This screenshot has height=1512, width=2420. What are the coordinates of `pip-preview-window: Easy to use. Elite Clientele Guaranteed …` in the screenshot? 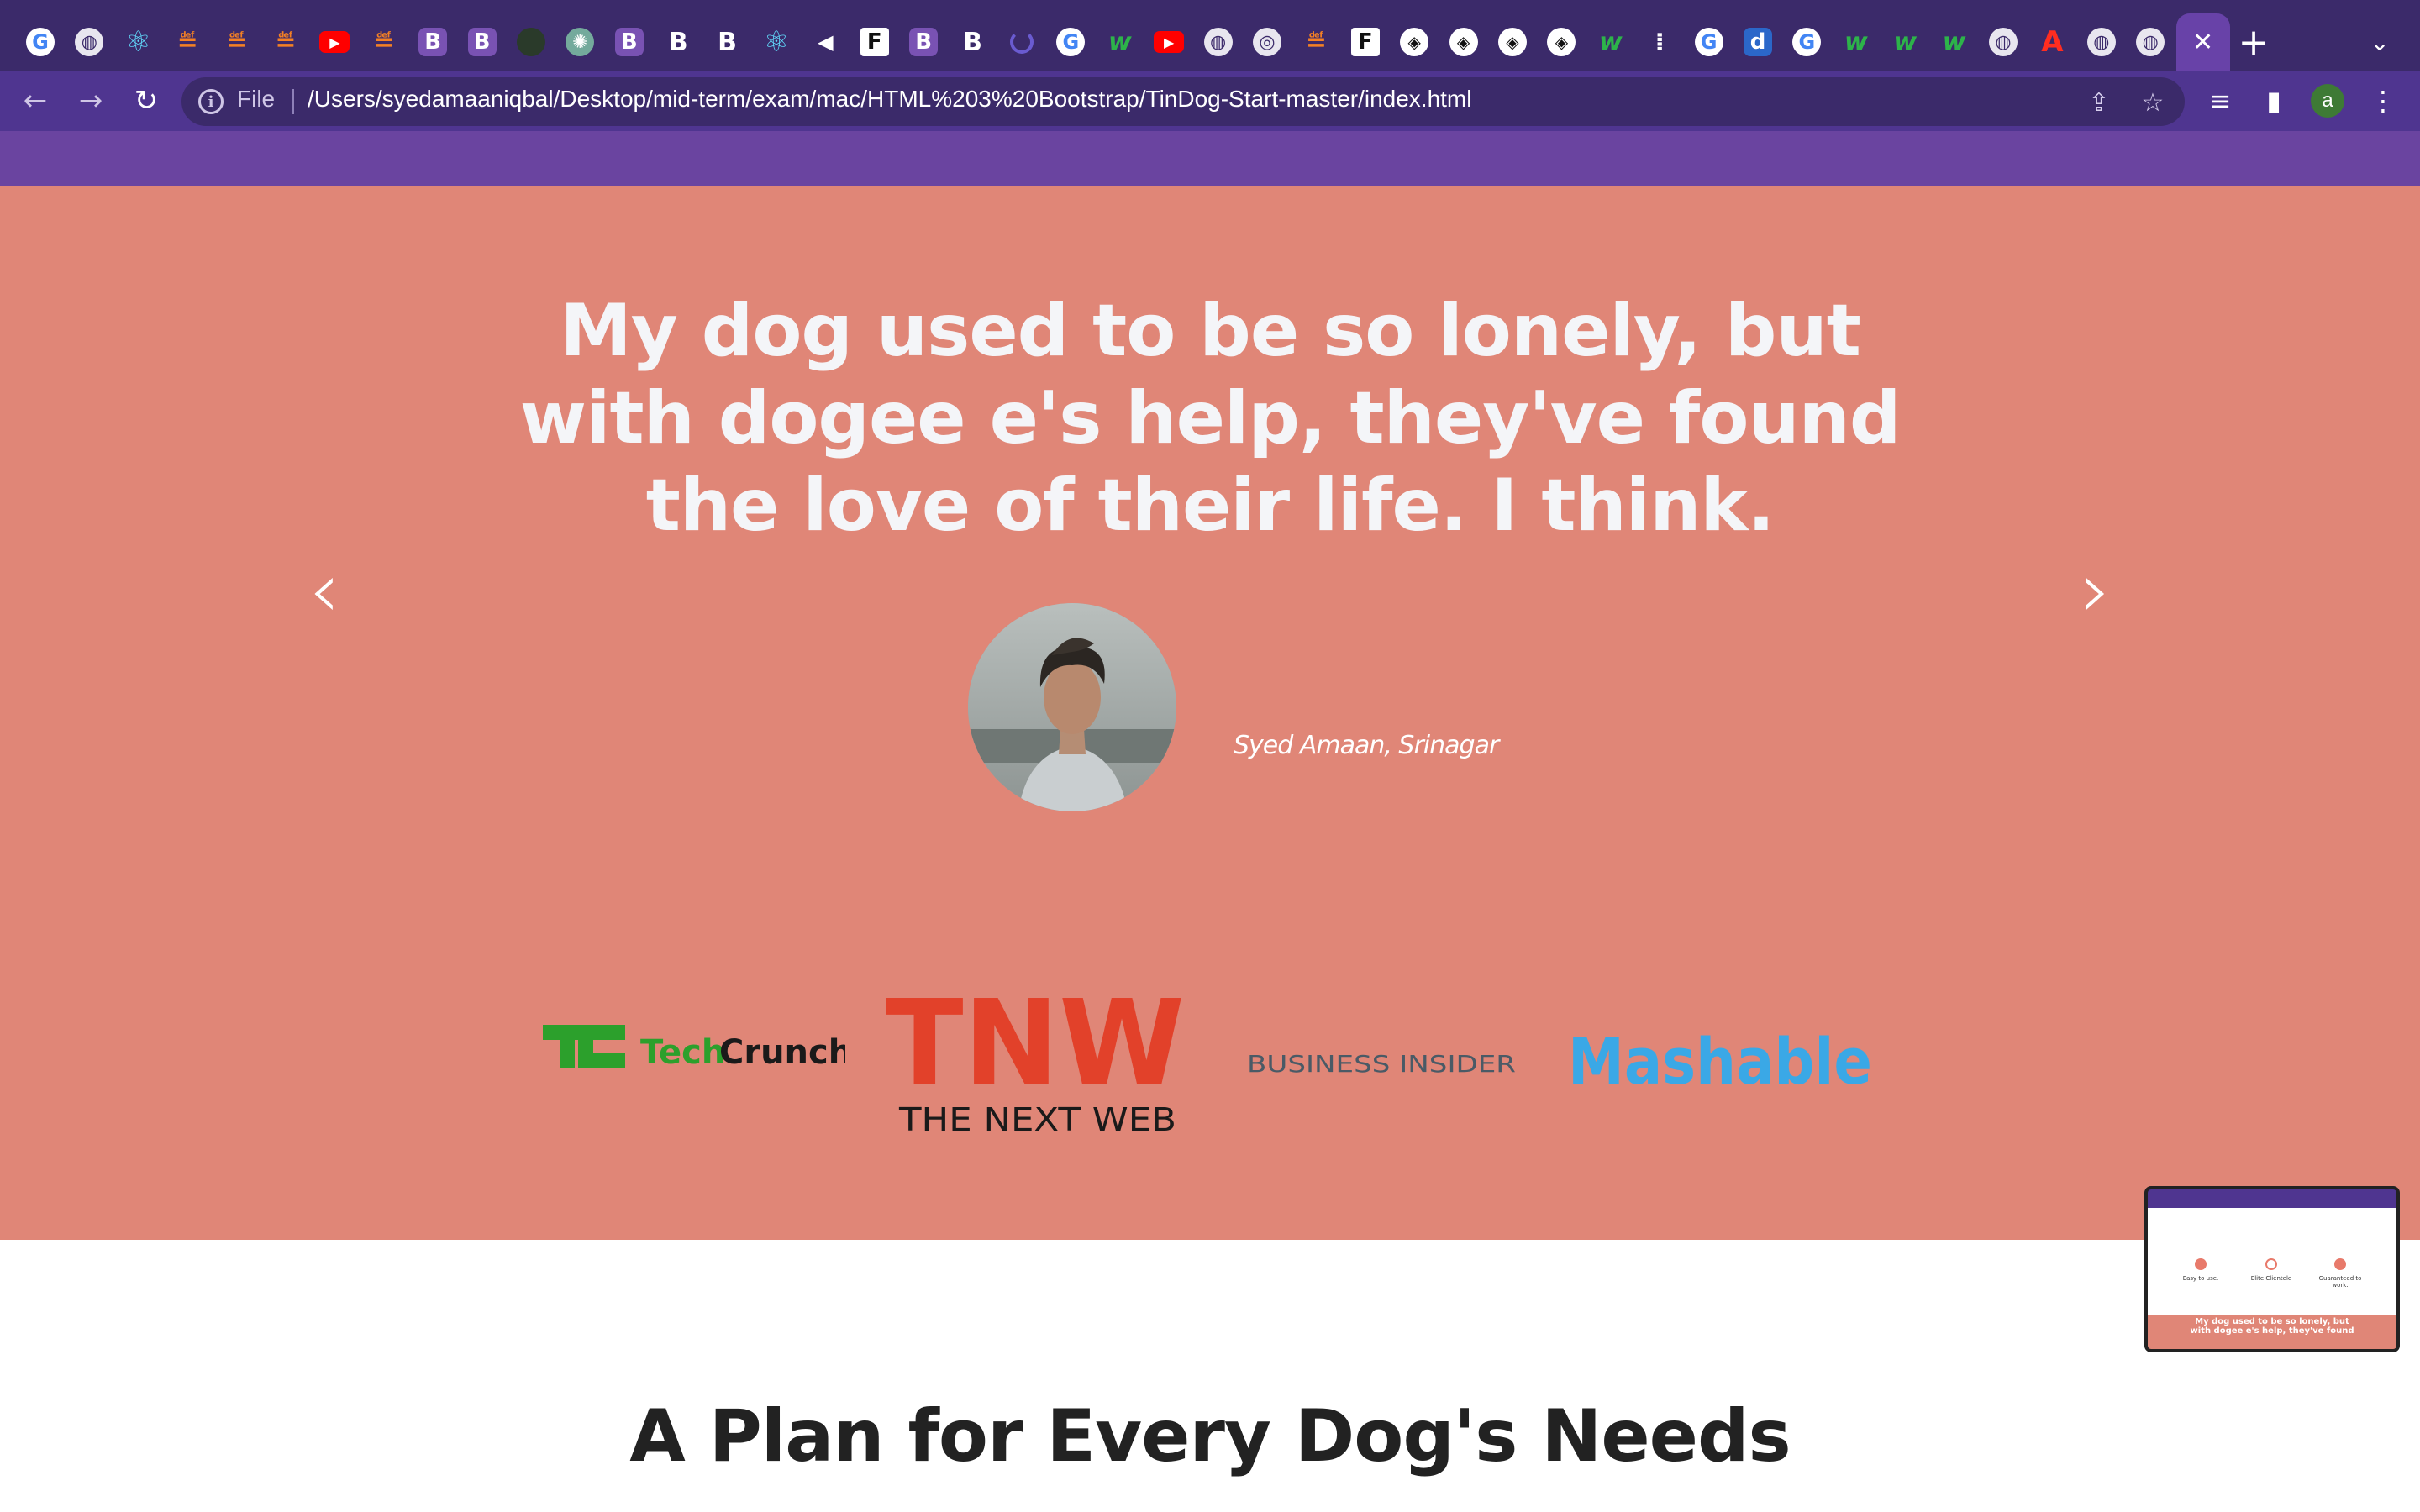 It's located at (2272, 1269).